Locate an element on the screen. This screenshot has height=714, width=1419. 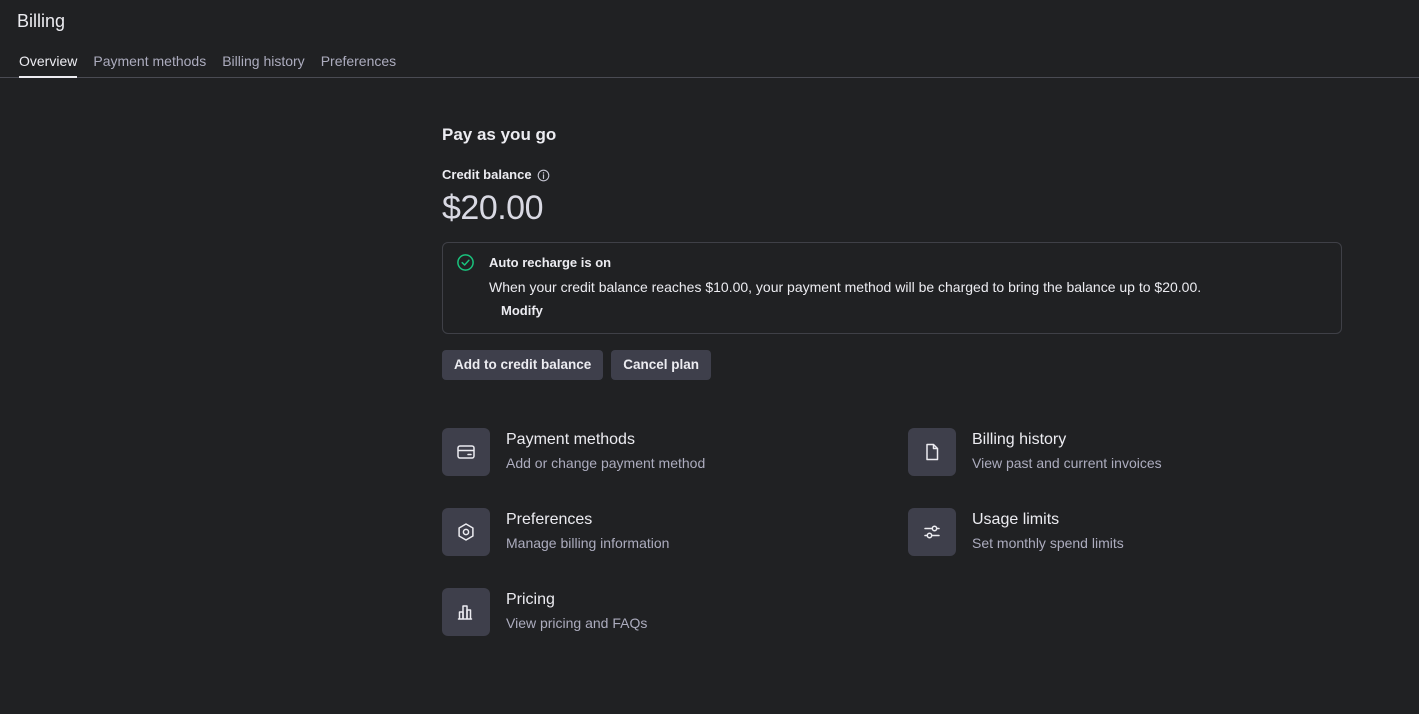
card-title: Preferences is located at coordinates (549, 519).